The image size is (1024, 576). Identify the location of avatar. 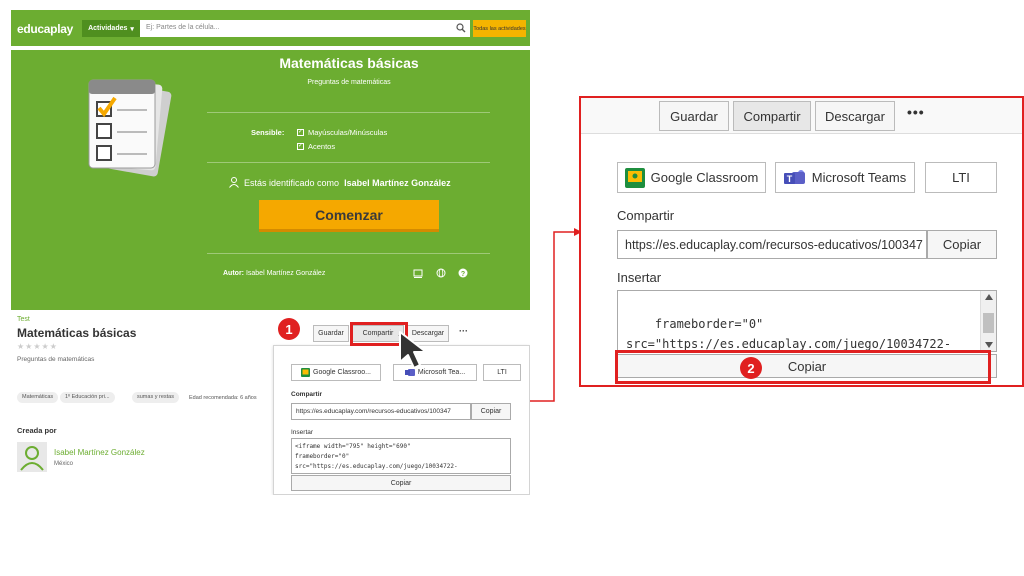
(32, 457).